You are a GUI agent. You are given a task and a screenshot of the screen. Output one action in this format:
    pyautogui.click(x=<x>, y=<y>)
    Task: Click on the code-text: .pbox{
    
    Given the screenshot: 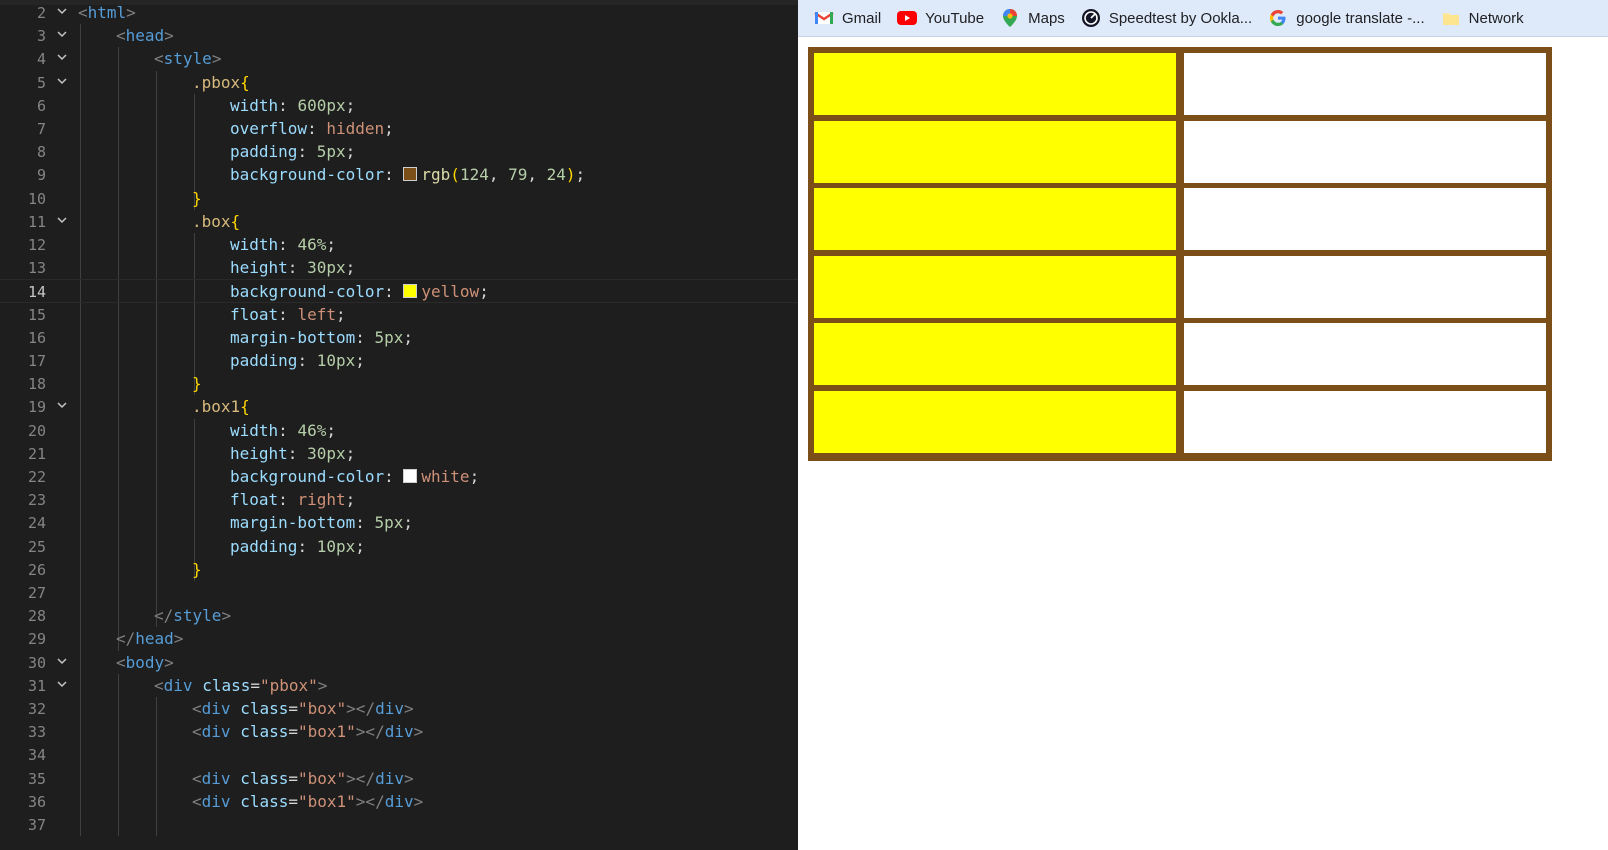 What is the action you would take?
    pyautogui.click(x=221, y=83)
    